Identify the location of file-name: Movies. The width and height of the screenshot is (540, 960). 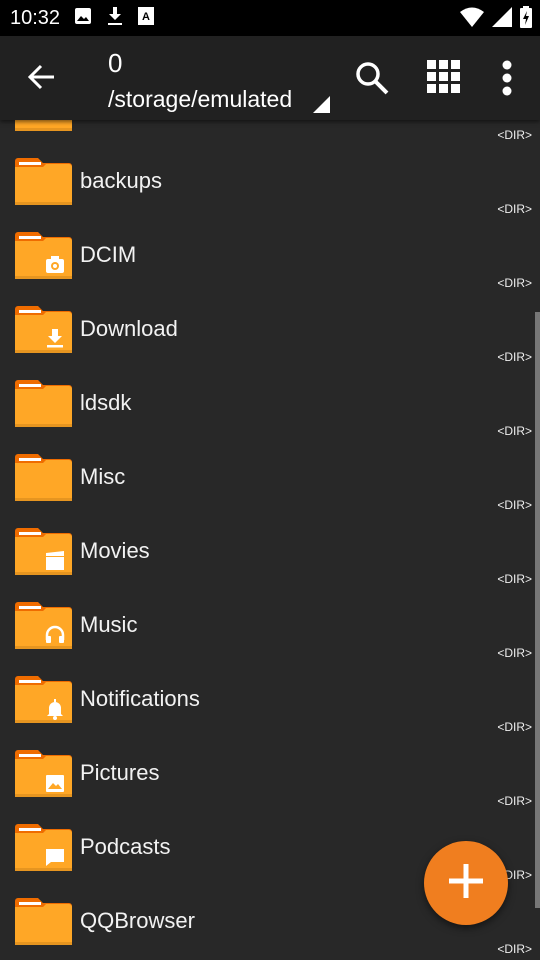
(115, 550).